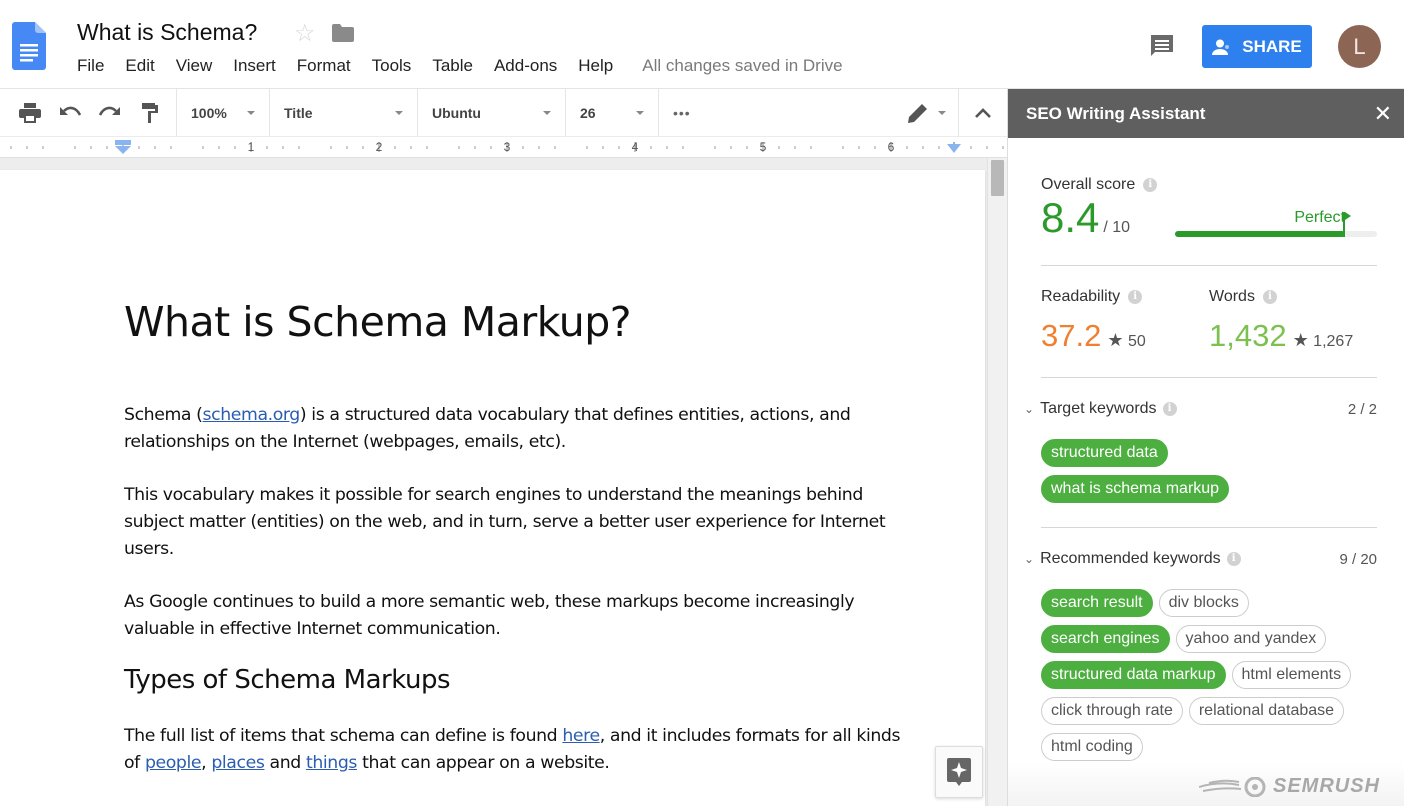 Image resolution: width=1404 pixels, height=806 pixels. What do you see at coordinates (483, 763) in the screenshot?
I see `text: that can appear on a website.` at bounding box center [483, 763].